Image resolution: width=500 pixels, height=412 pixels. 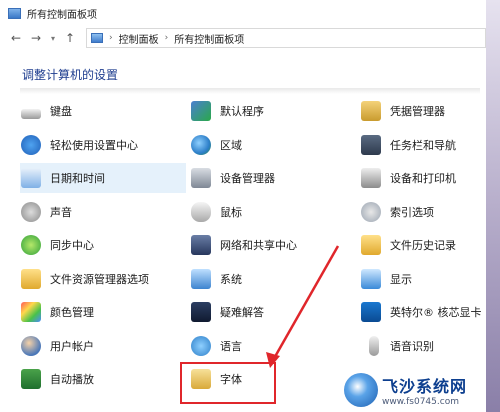 I want to click on watermark: 飞沙系统网 www.fs0745.com, so click(x=419, y=390).